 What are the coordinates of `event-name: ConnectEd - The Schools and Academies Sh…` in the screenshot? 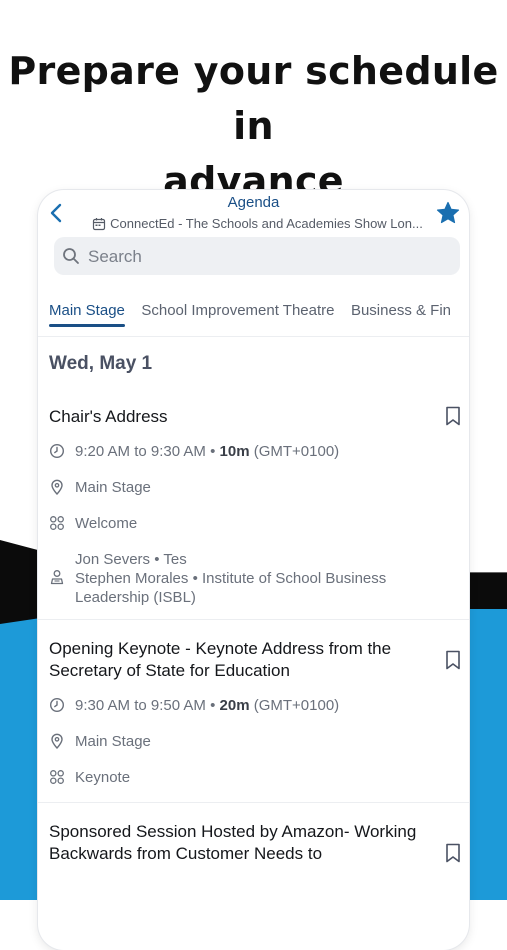 It's located at (266, 223).